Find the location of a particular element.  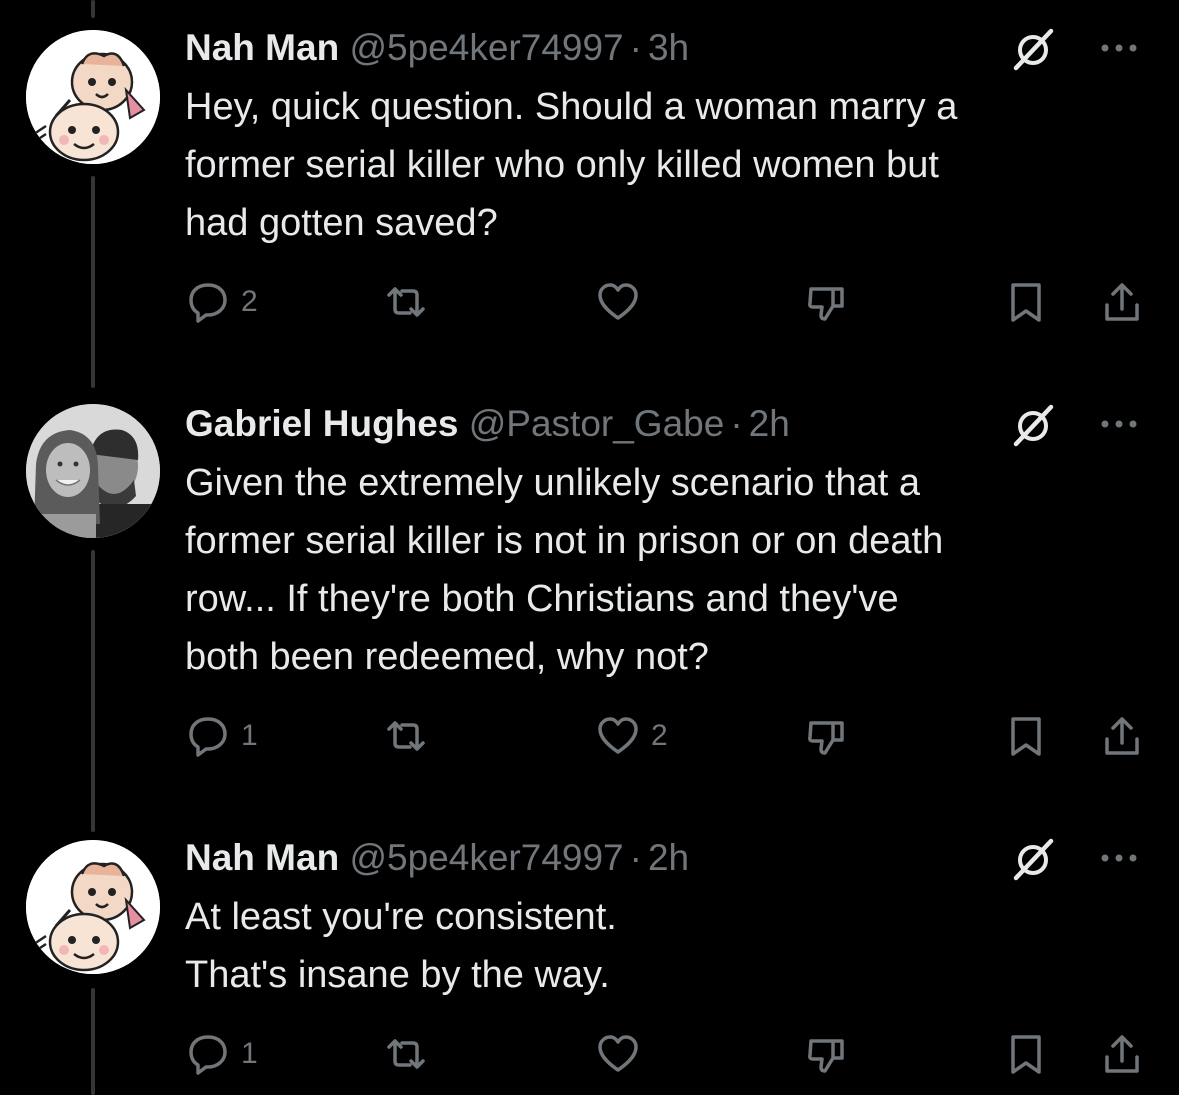

user-handle: @5pe4ker74997 is located at coordinates (486, 857).